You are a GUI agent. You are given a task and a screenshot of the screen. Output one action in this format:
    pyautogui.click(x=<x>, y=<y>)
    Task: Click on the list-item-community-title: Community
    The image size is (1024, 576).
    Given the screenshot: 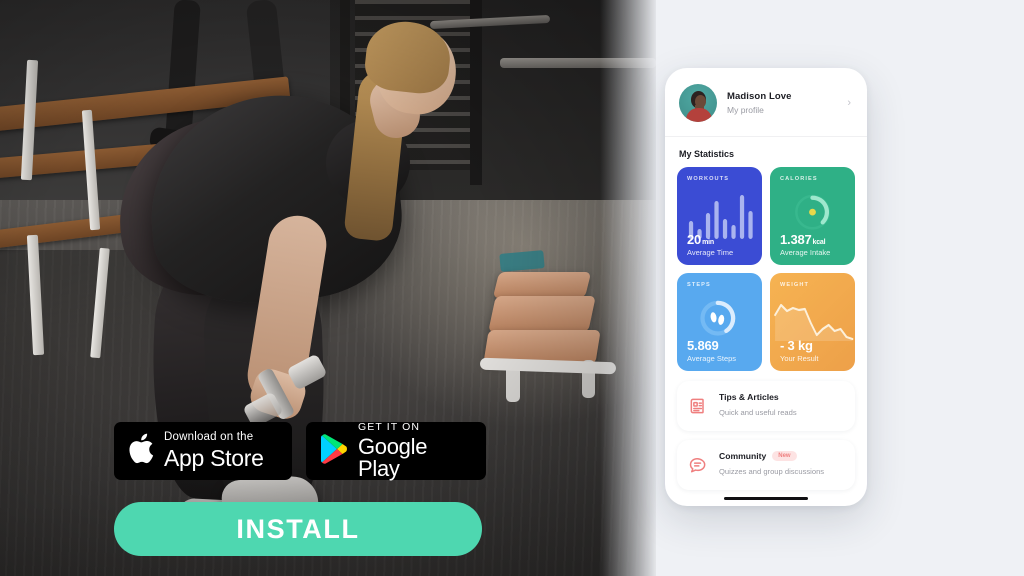 What is the action you would take?
    pyautogui.click(x=743, y=456)
    